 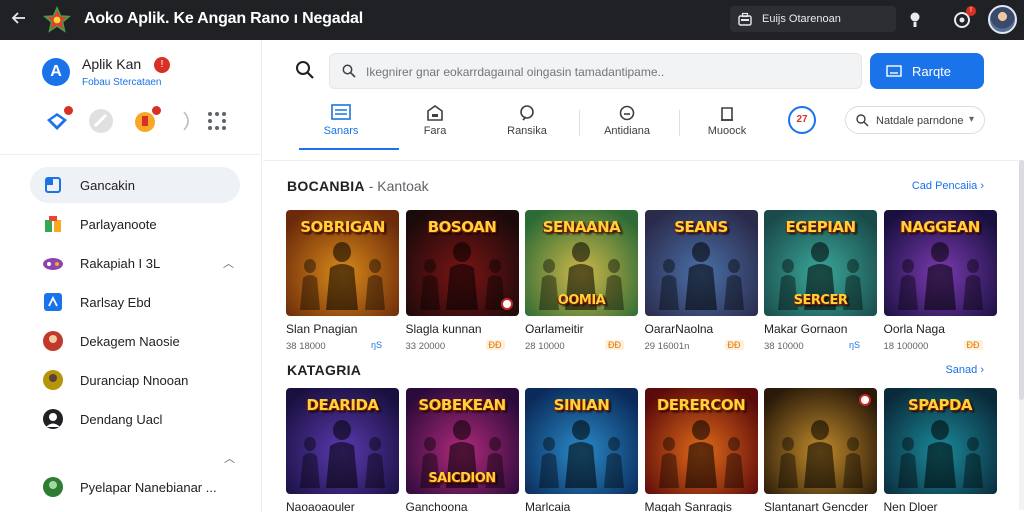 I want to click on person-icon, so click(x=53, y=419).